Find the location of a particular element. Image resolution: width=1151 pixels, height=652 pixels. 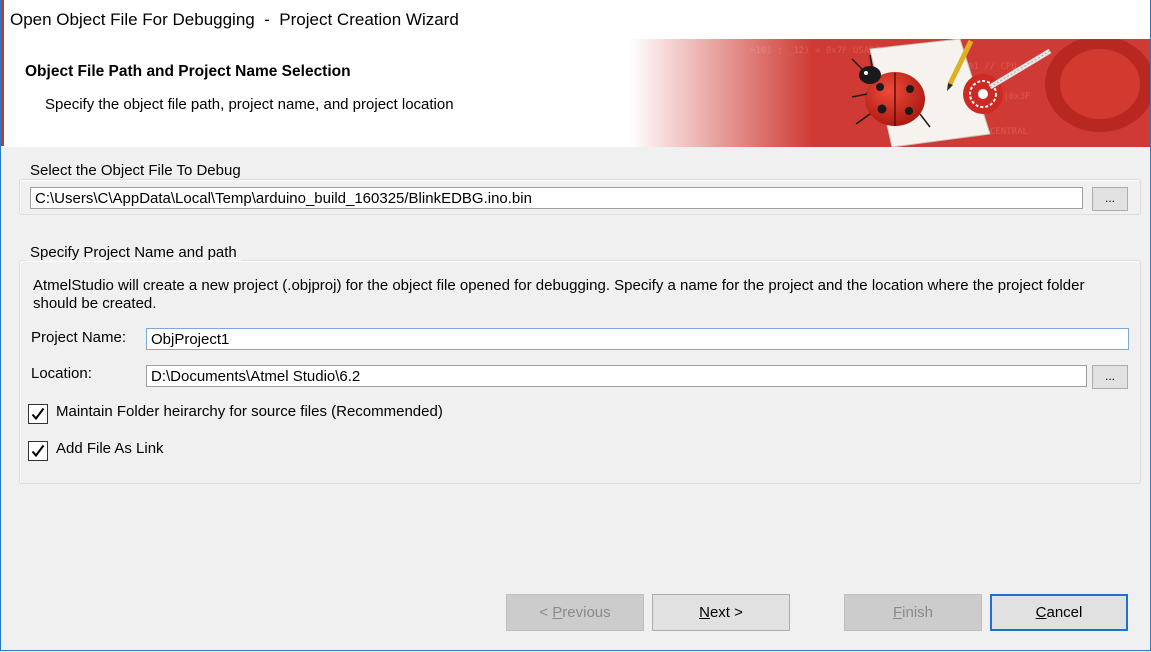

finish-button: Finish is located at coordinates (913, 612).